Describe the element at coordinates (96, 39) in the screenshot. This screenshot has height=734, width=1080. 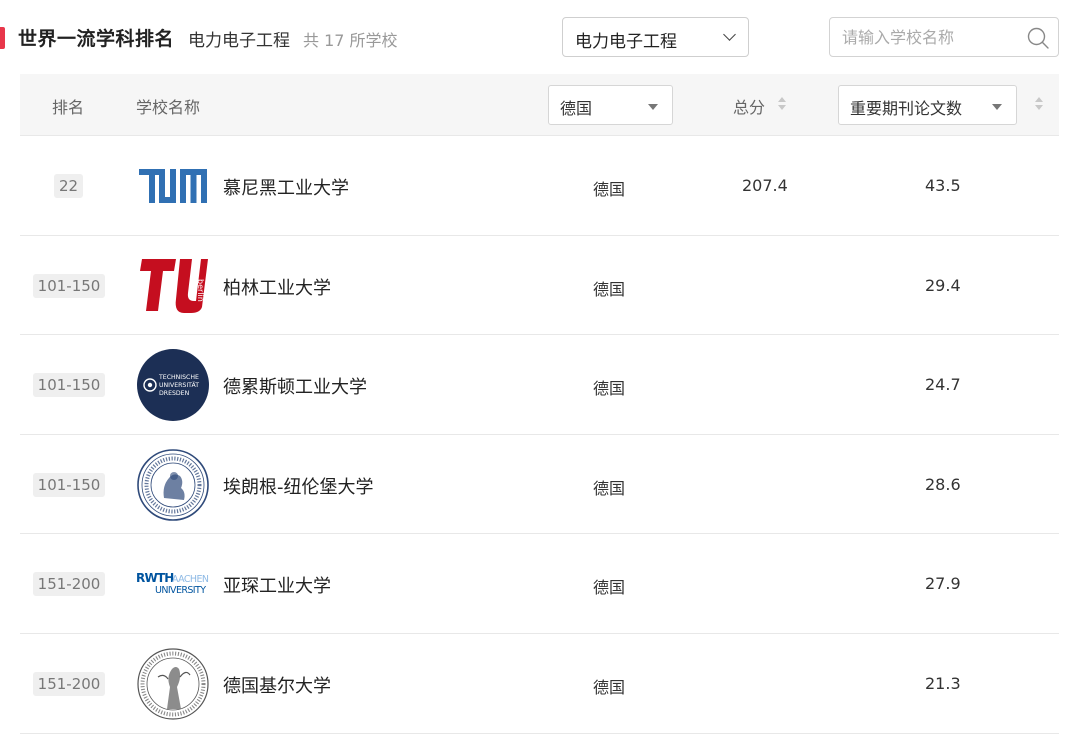
I see `page-title: 世界一流学科排名` at that location.